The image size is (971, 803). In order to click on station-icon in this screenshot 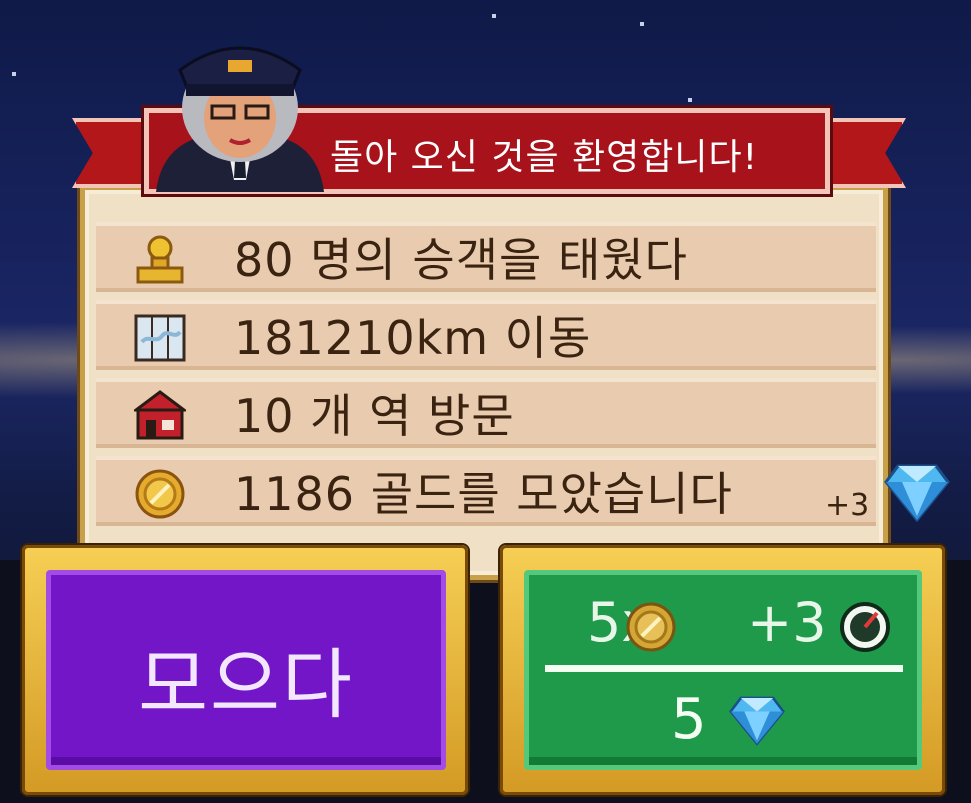, I will do `click(160, 415)`.